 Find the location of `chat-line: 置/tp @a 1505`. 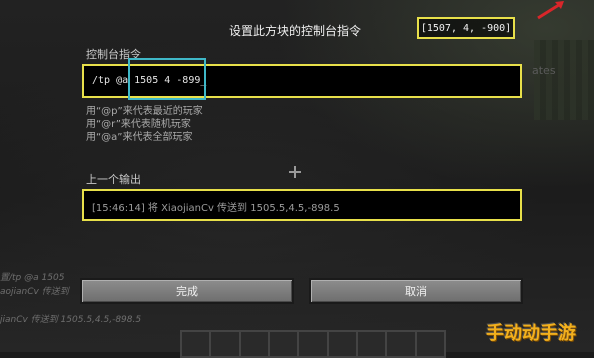

chat-line: 置/tp @a 1505 is located at coordinates (32, 278).